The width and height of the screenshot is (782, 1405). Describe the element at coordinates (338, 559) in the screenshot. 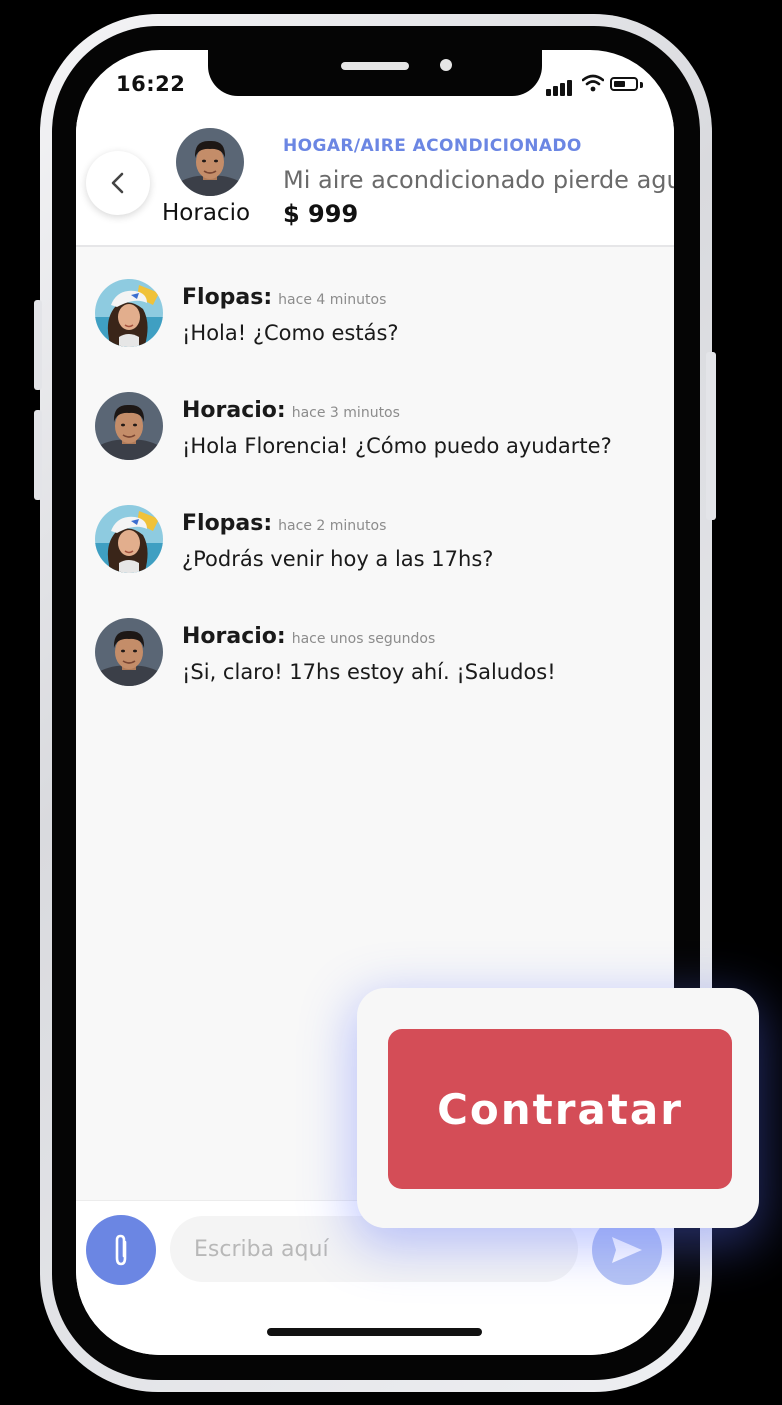

I see `message-text: ¿Podrás venir hoy a las 17hs?` at that location.